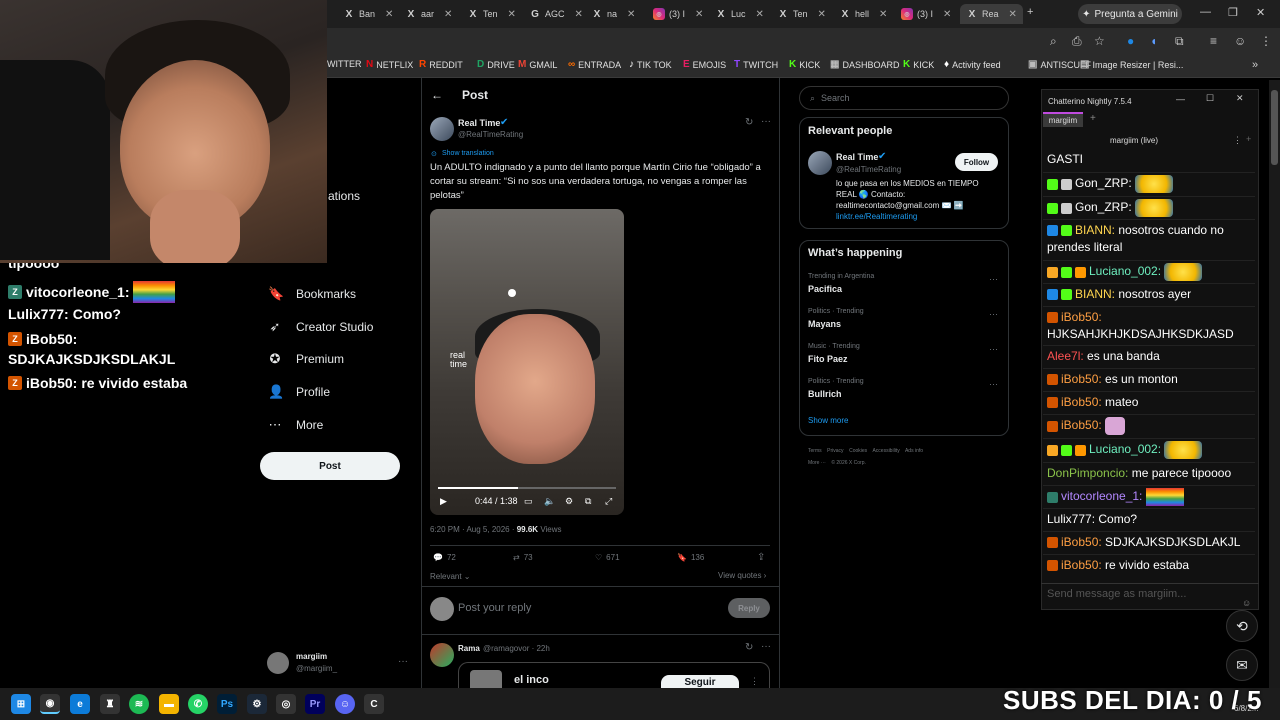 The height and width of the screenshot is (720, 1280). I want to click on post-video: real time ▶ 0:44 / 1:38 ▭ 🔈 ⚙ ⧉ ⤢, so click(527, 362).